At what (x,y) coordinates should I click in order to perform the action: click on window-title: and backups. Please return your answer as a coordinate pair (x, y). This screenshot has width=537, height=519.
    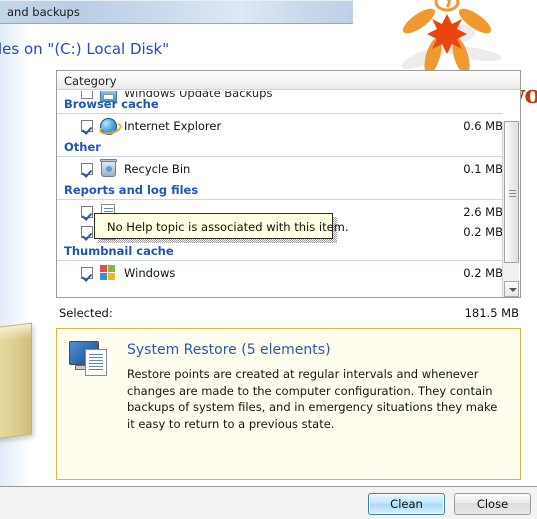
    Looking at the image, I should click on (43, 12).